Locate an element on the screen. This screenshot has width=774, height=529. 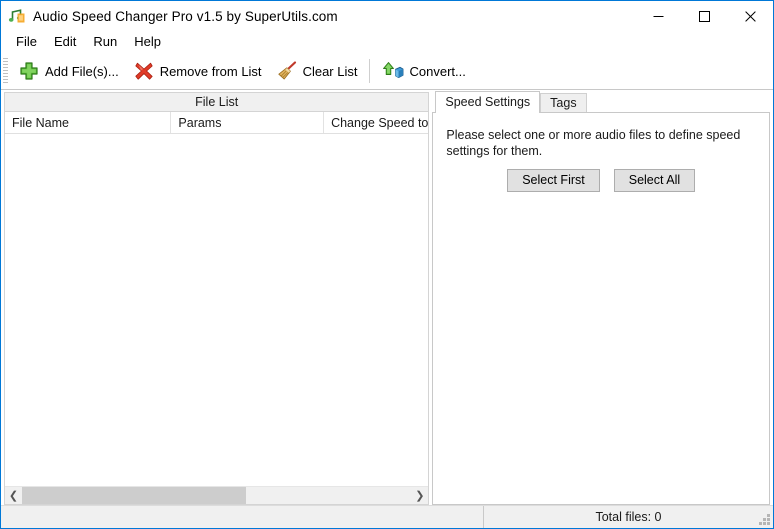
x-mark-icon is located at coordinates (144, 71).